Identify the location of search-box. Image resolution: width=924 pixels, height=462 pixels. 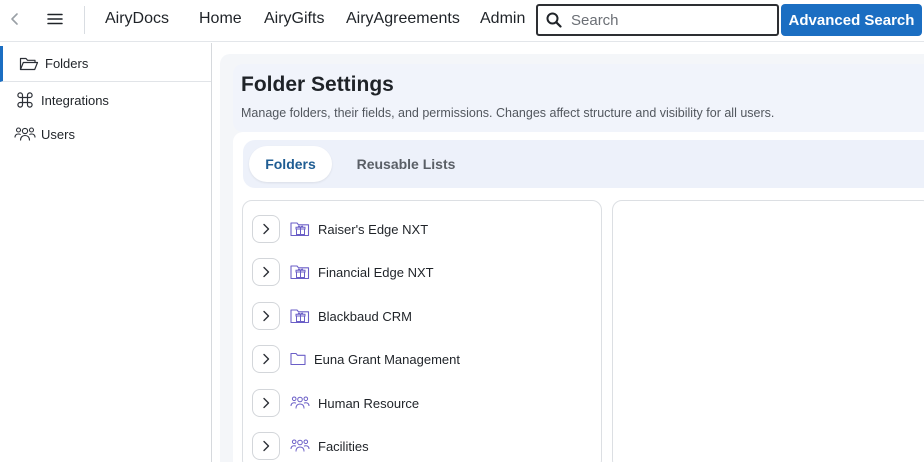
(657, 20).